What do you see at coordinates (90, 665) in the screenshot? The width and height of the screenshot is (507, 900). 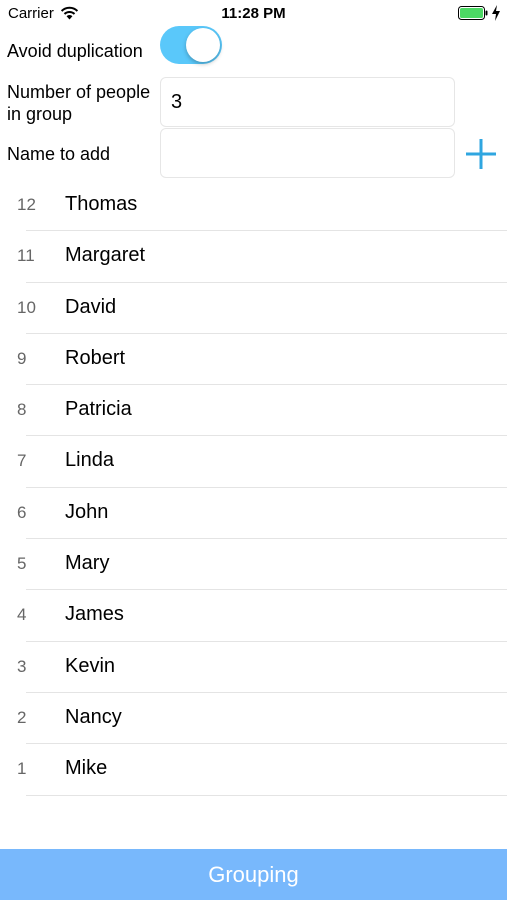 I see `list-item-name: Kevin` at bounding box center [90, 665].